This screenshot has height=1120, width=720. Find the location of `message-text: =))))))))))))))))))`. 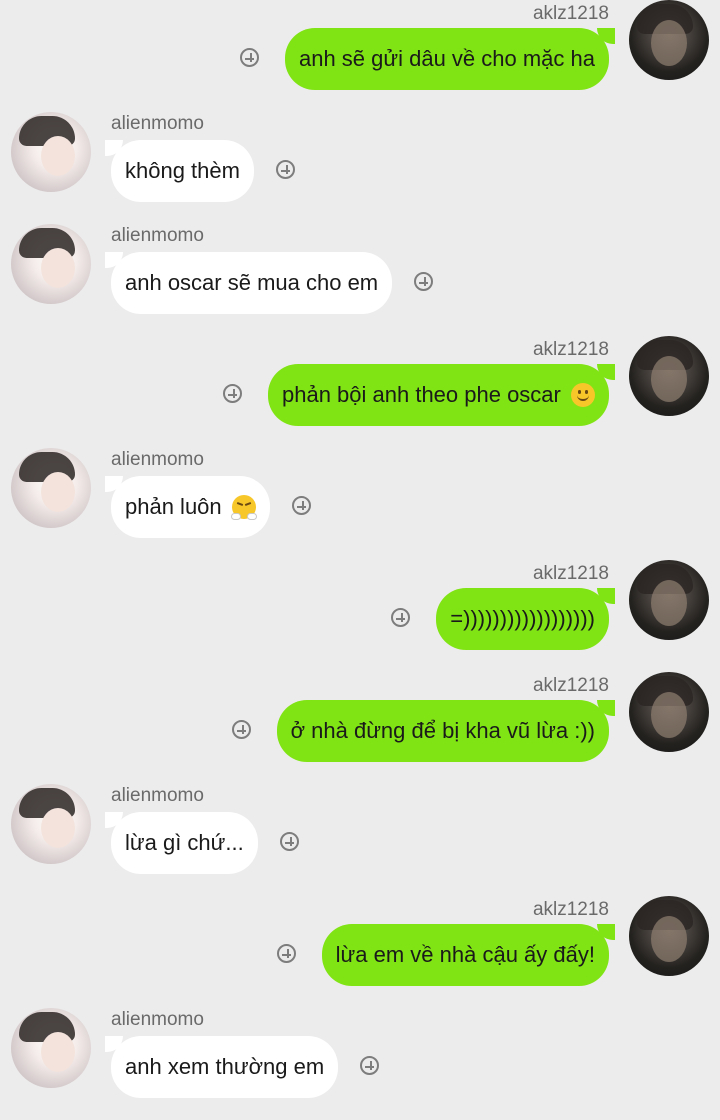

message-text: =)))))))))))))))))) is located at coordinates (522, 618).